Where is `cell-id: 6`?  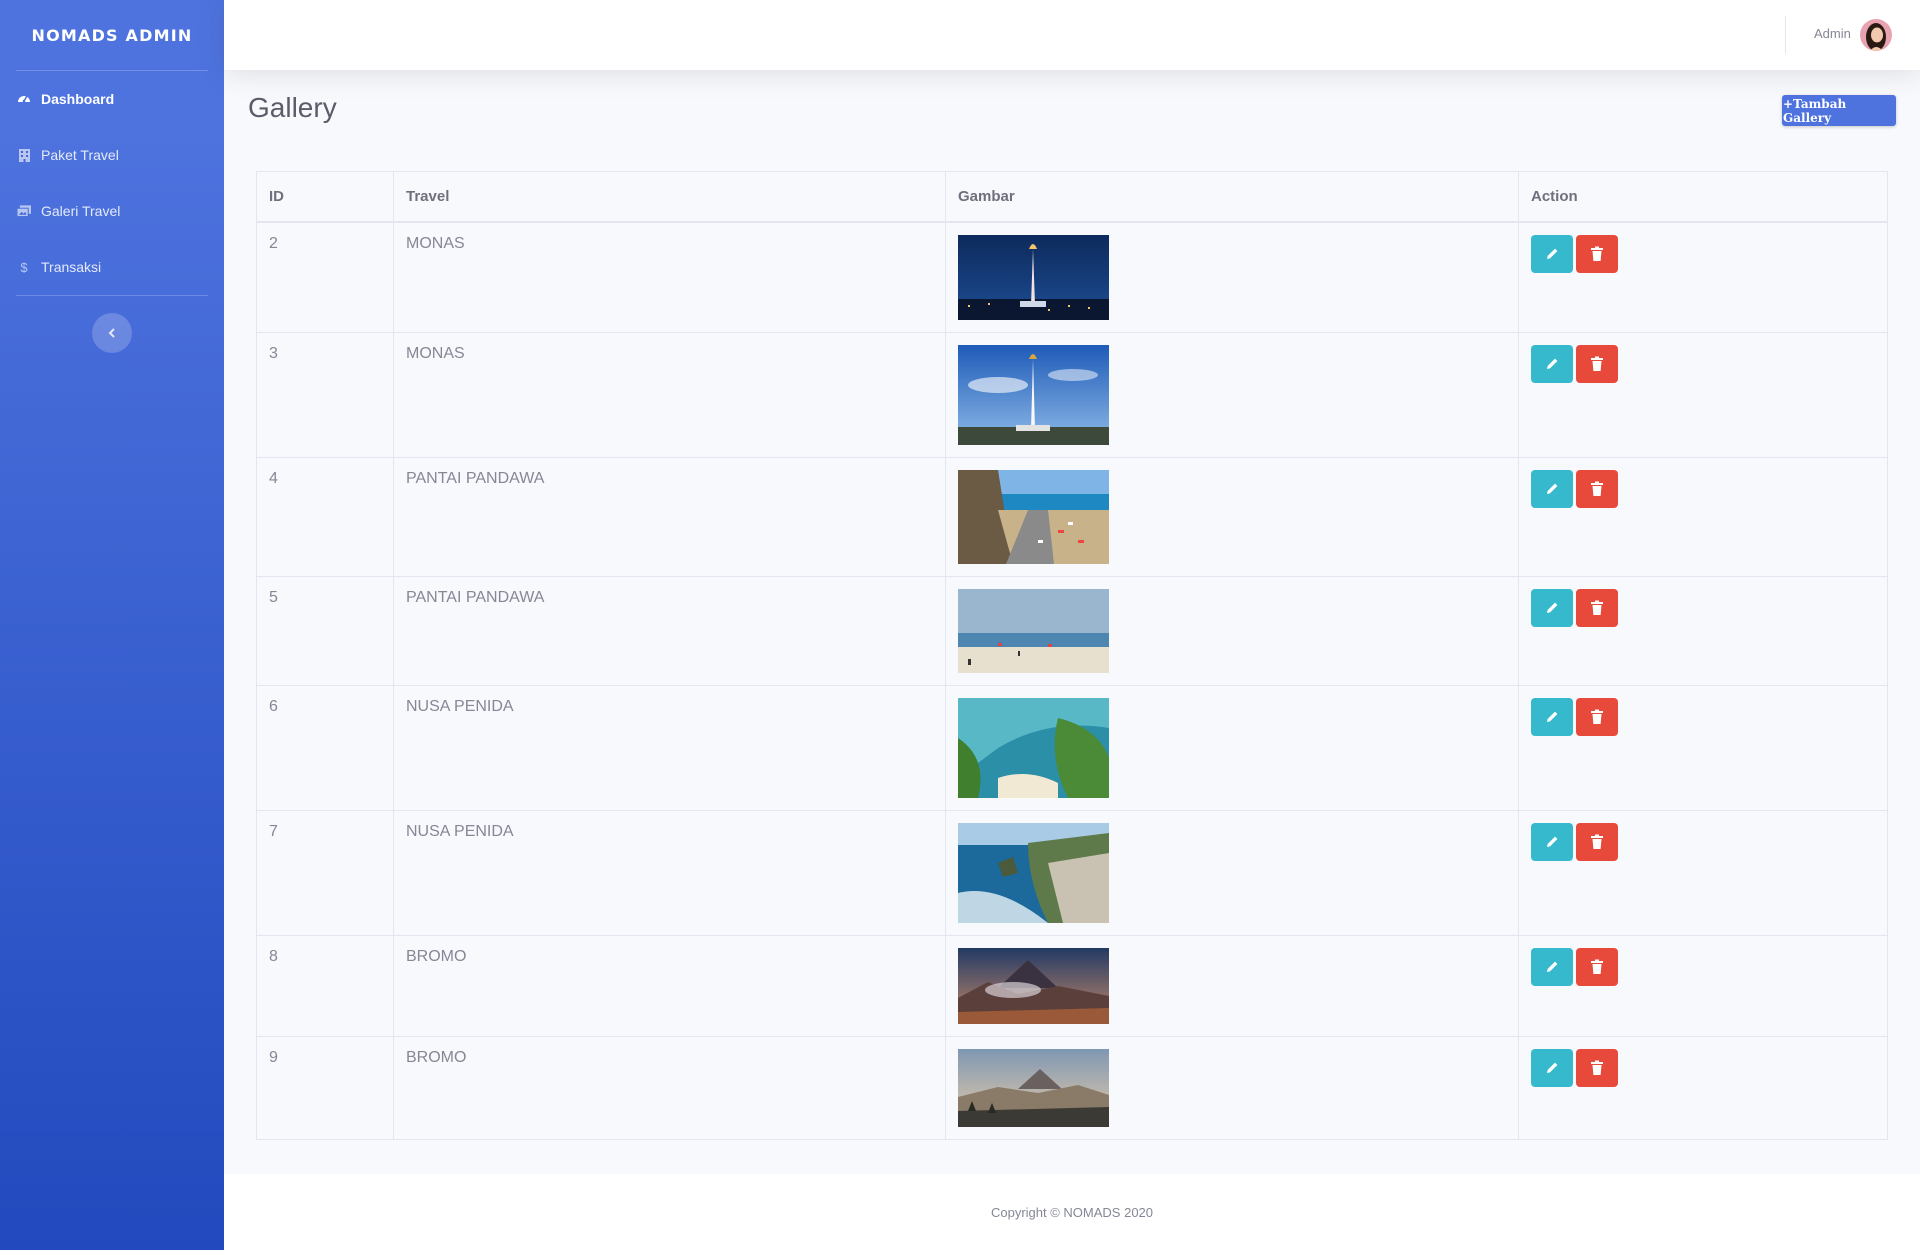
cell-id: 6 is located at coordinates (325, 747).